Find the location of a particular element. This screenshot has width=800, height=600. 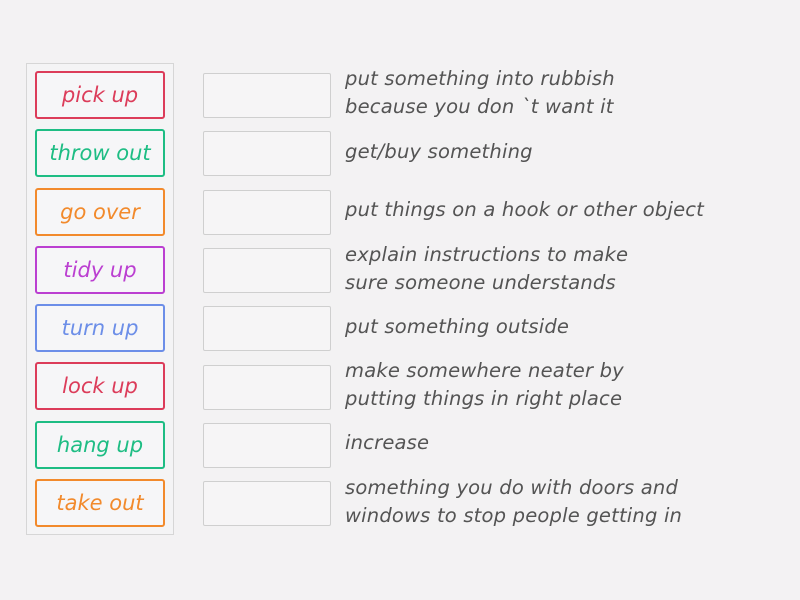

word-card-tidy-up: tidy up is located at coordinates (100, 270).